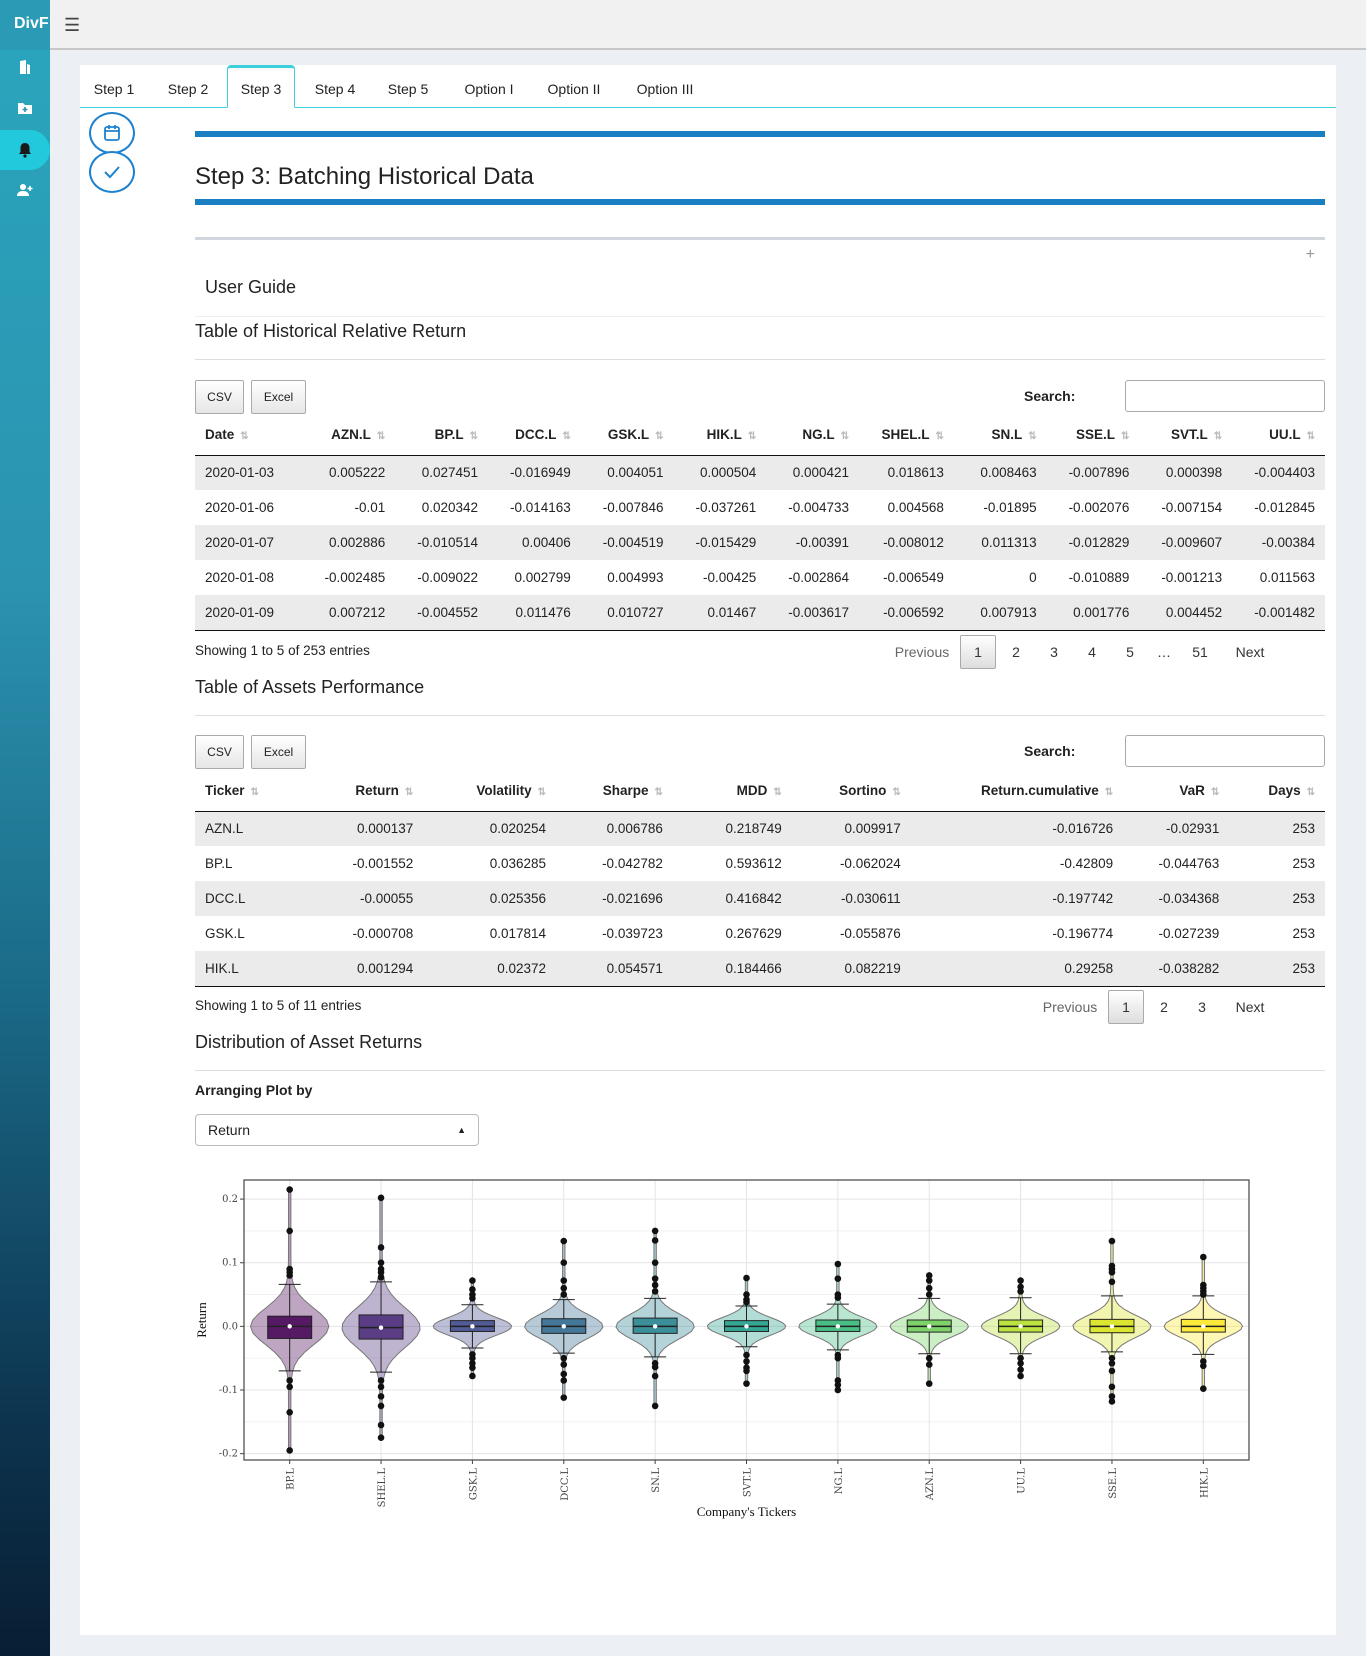 Image resolution: width=1366 pixels, height=1656 pixels. What do you see at coordinates (665, 86) in the screenshot?
I see `tab-option-3: Option III` at bounding box center [665, 86].